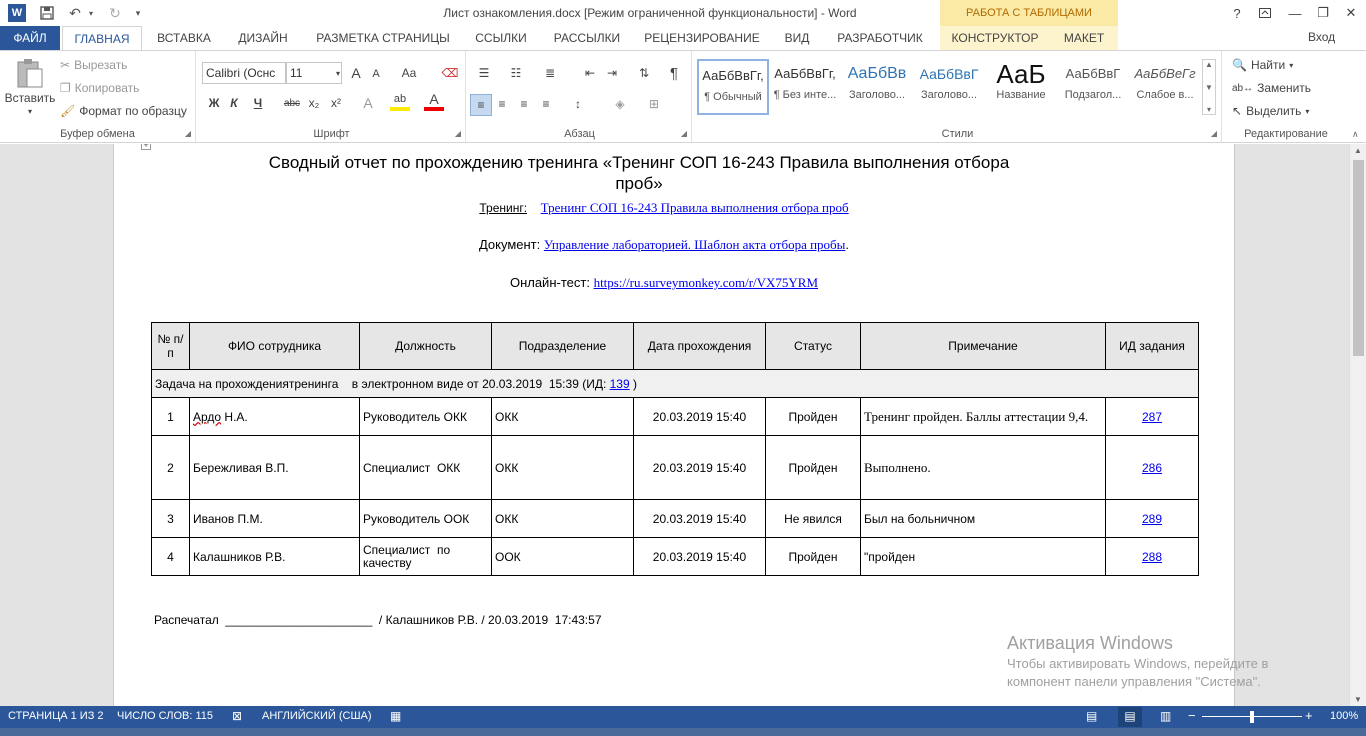  What do you see at coordinates (1021, 87) in the screenshot?
I see `style-title: АаБ Название` at bounding box center [1021, 87].